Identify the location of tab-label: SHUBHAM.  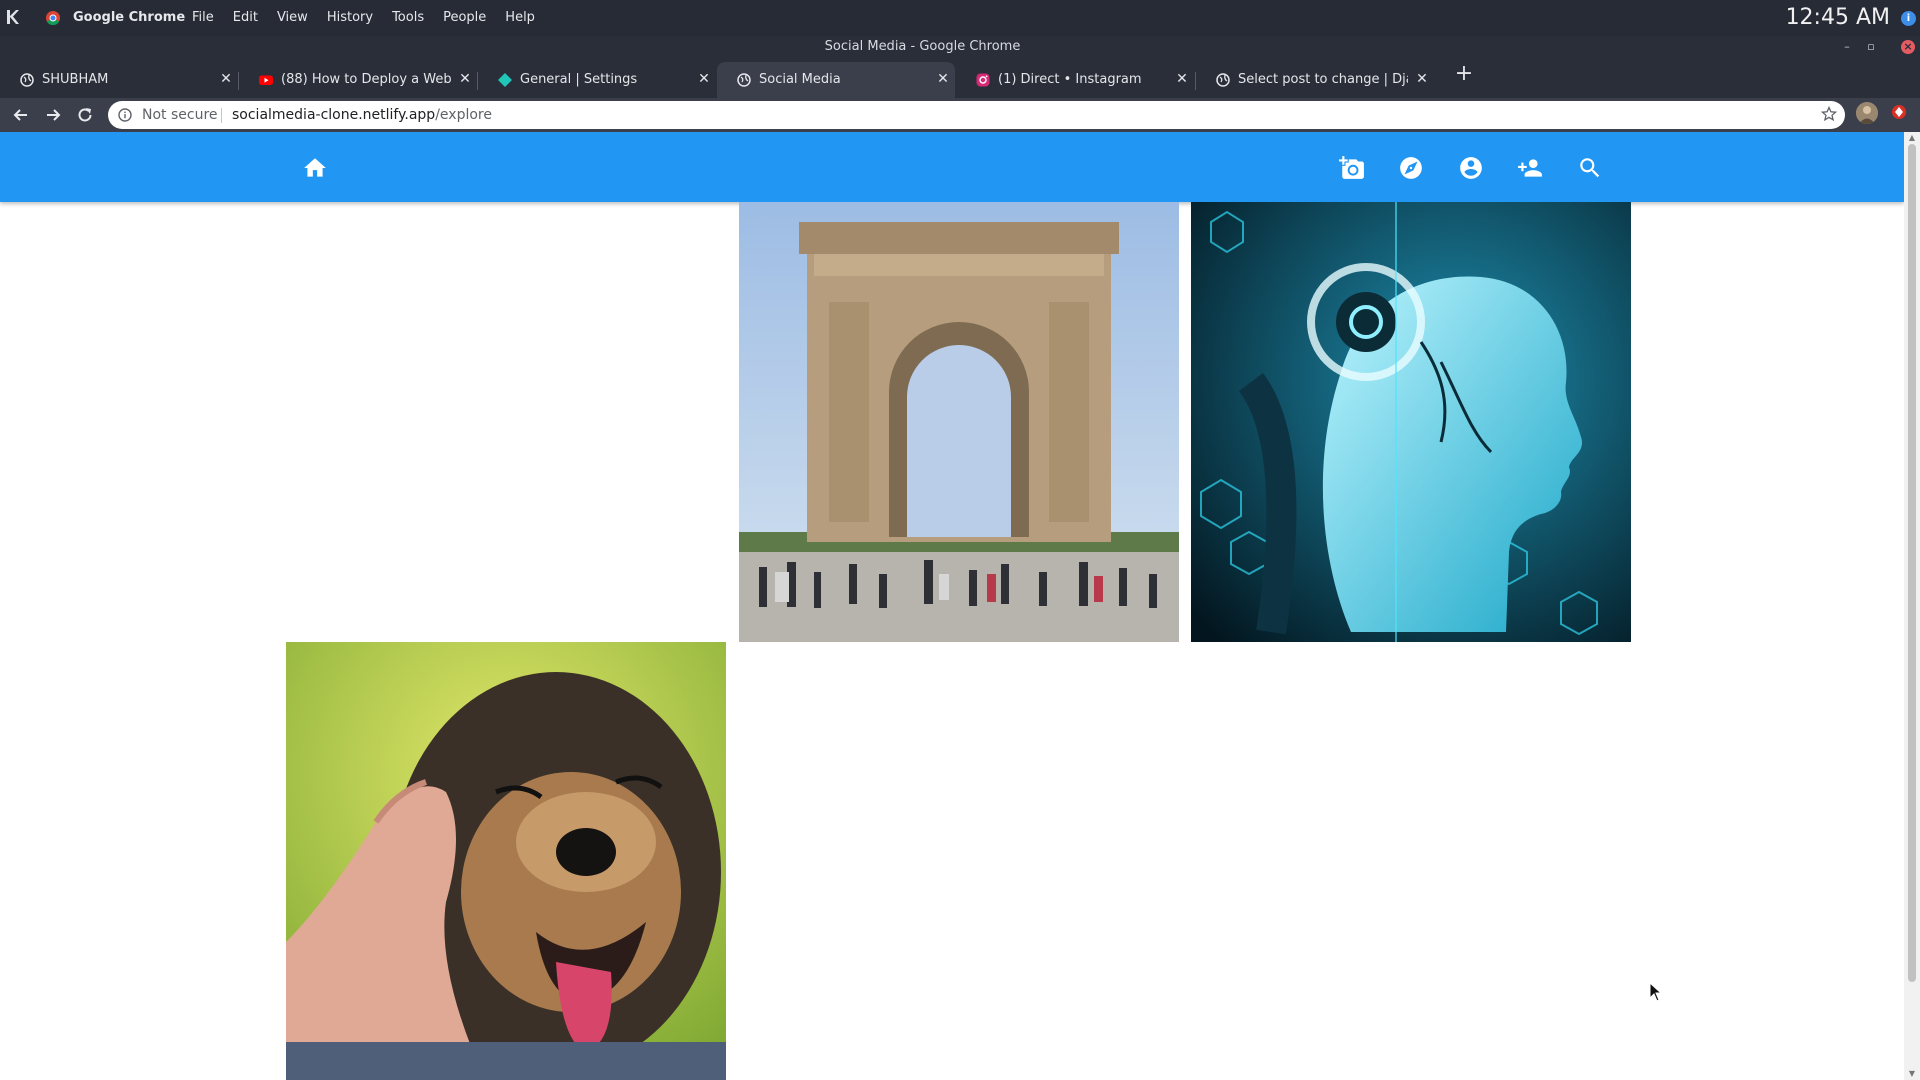
(75, 79).